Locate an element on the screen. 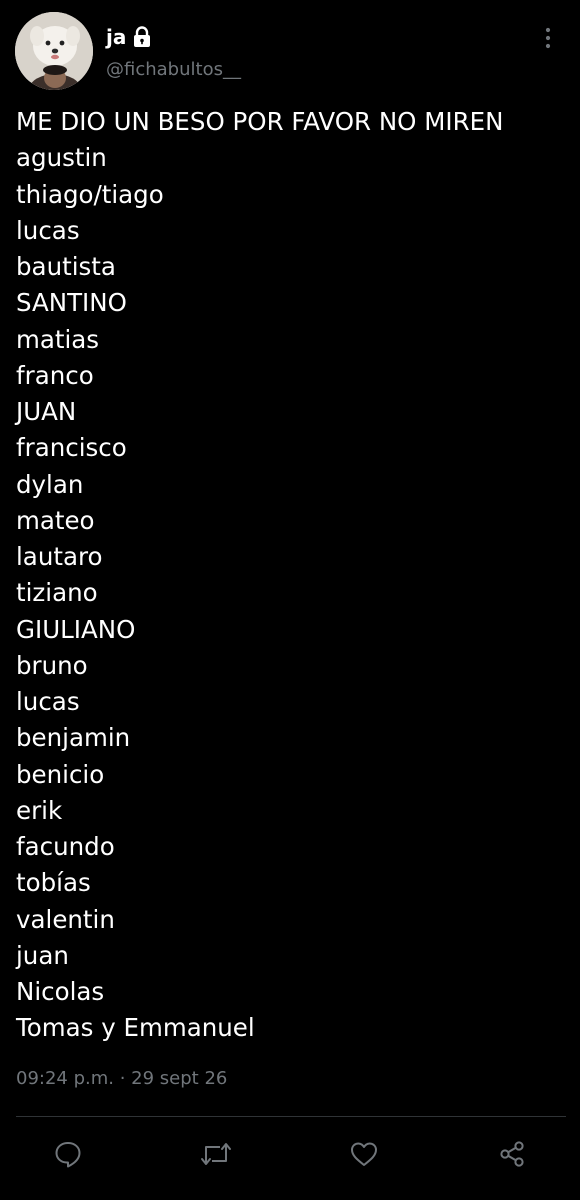 The image size is (580, 1200). author-name-row: ja is located at coordinates (129, 37).